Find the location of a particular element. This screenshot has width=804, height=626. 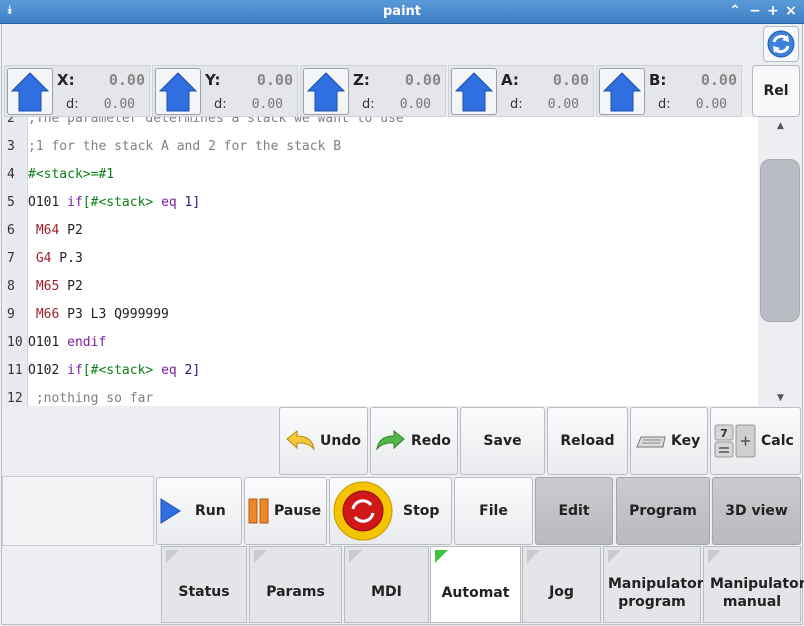

shade-window-icon: ⌃ is located at coordinates (735, 11).